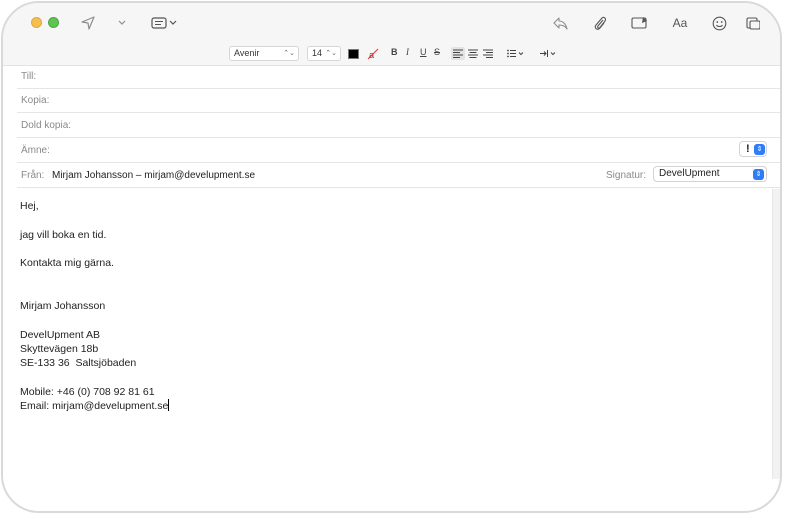  What do you see at coordinates (398, 76) in the screenshot?
I see `to-field: Till:` at bounding box center [398, 76].